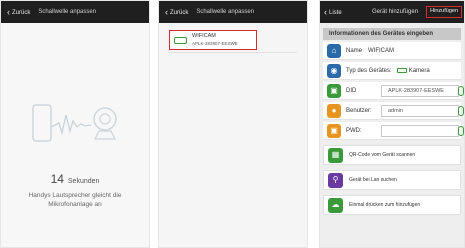 The image size is (465, 248). What do you see at coordinates (420, 111) in the screenshot?
I see `user-field: admin` at bounding box center [420, 111].